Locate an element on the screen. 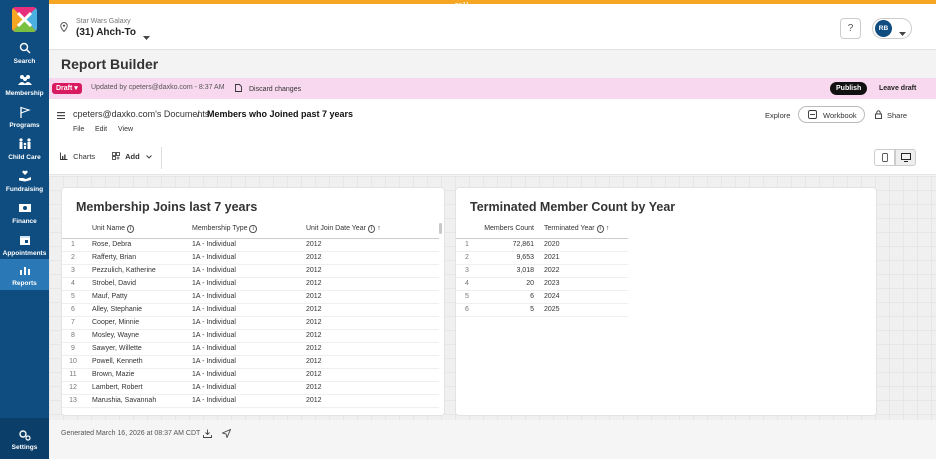  document-title: Members who Joined past 7 years is located at coordinates (280, 114).